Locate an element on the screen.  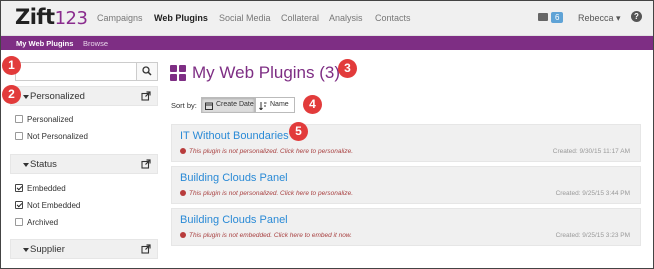
plugin-title-link: IT Without Boundaries is located at coordinates (234, 136).